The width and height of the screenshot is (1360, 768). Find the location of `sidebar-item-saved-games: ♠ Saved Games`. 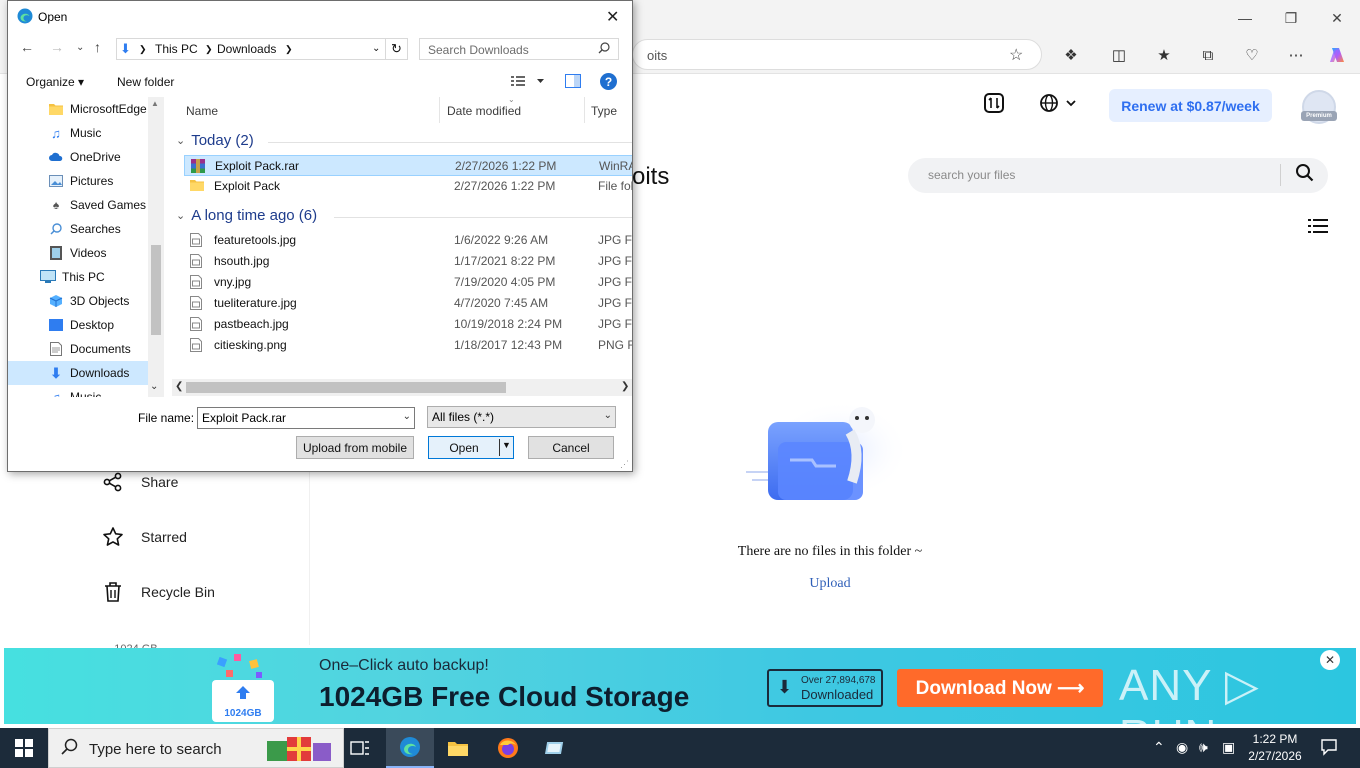

sidebar-item-saved-games: ♠ Saved Games is located at coordinates (78, 205).